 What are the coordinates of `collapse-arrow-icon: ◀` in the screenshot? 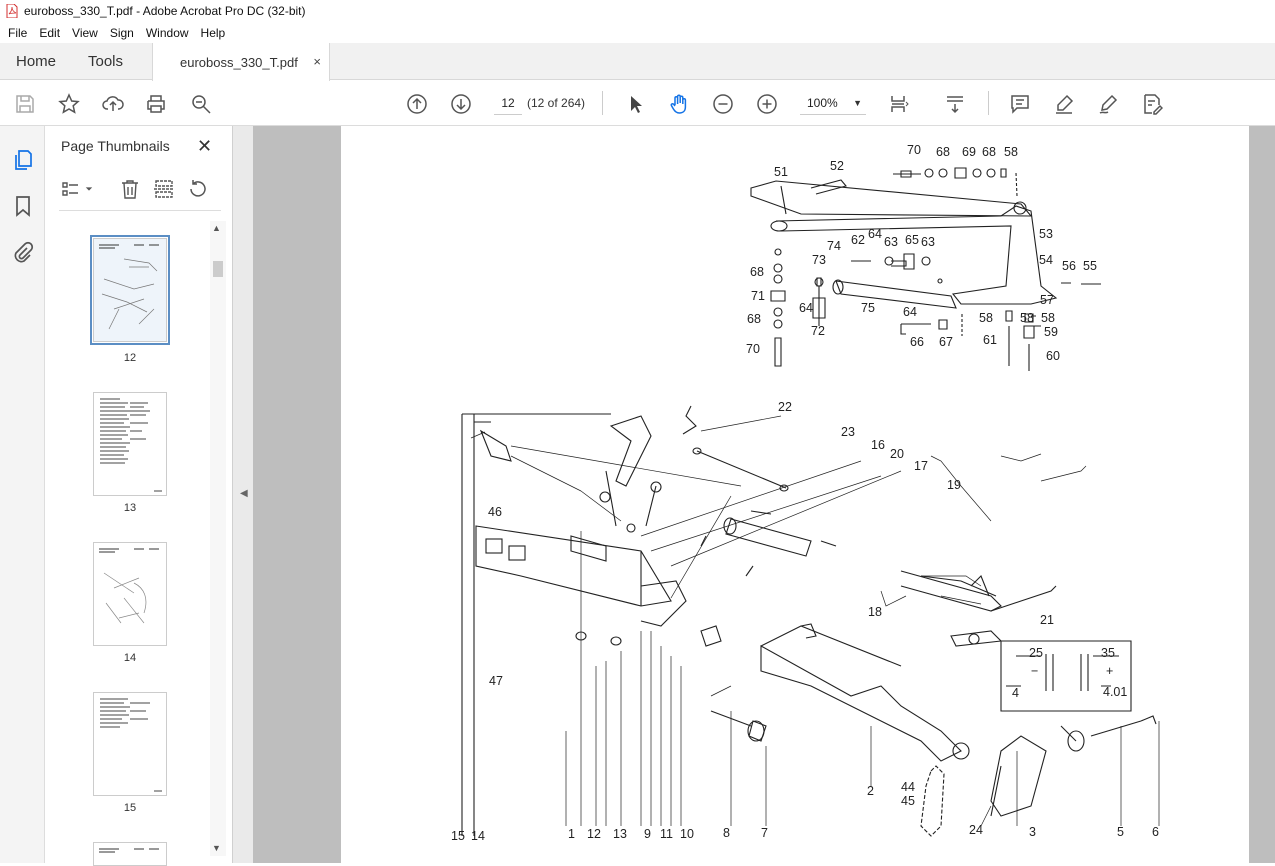 It's located at (244, 493).